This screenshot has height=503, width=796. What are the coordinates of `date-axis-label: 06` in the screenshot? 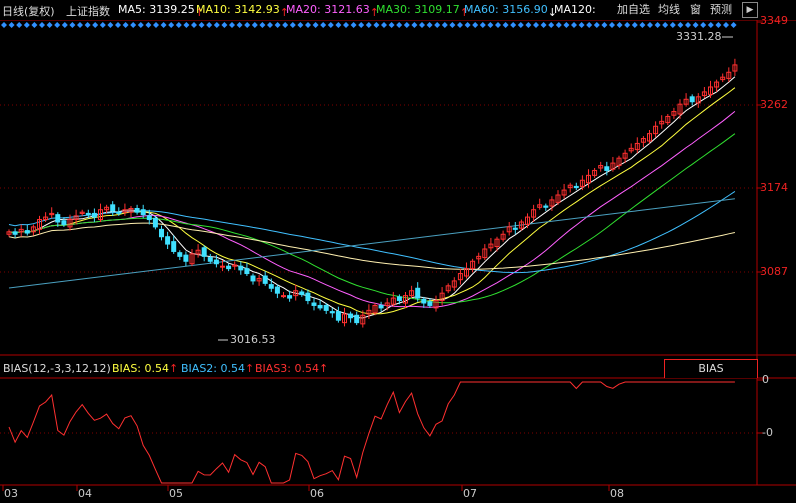 It's located at (317, 493).